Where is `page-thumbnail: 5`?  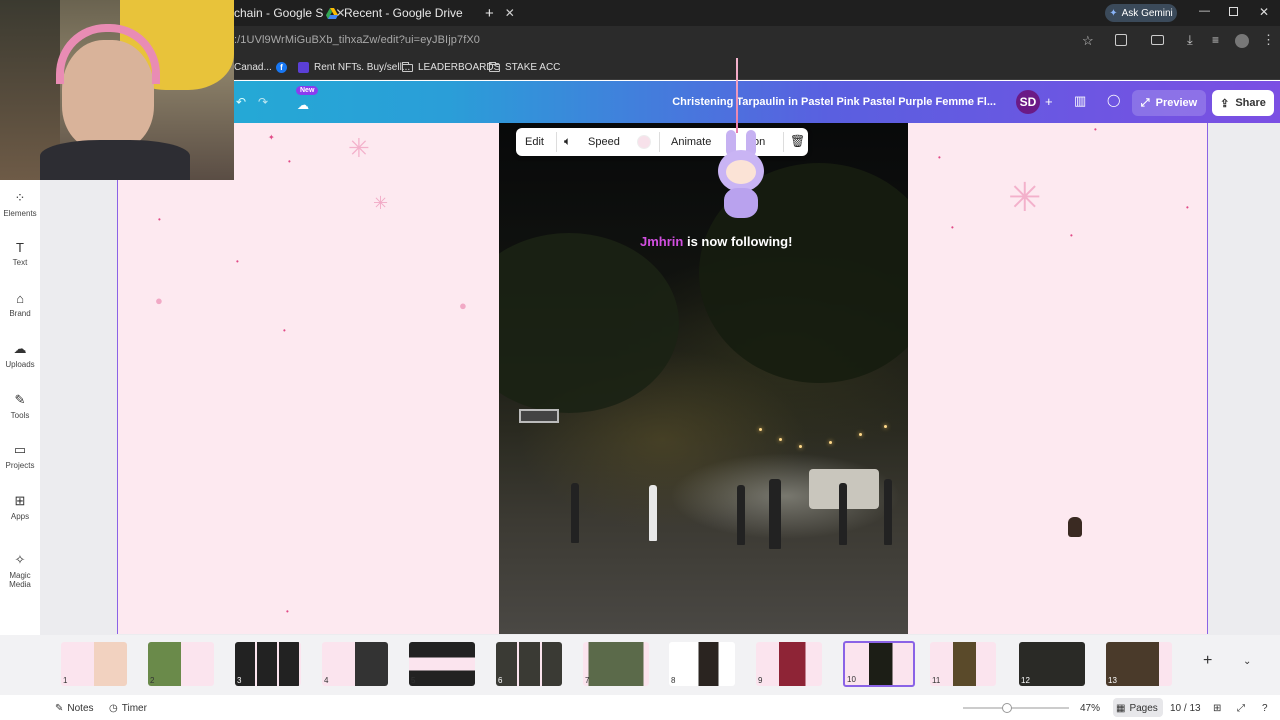
page-thumbnail: 5 is located at coordinates (442, 664).